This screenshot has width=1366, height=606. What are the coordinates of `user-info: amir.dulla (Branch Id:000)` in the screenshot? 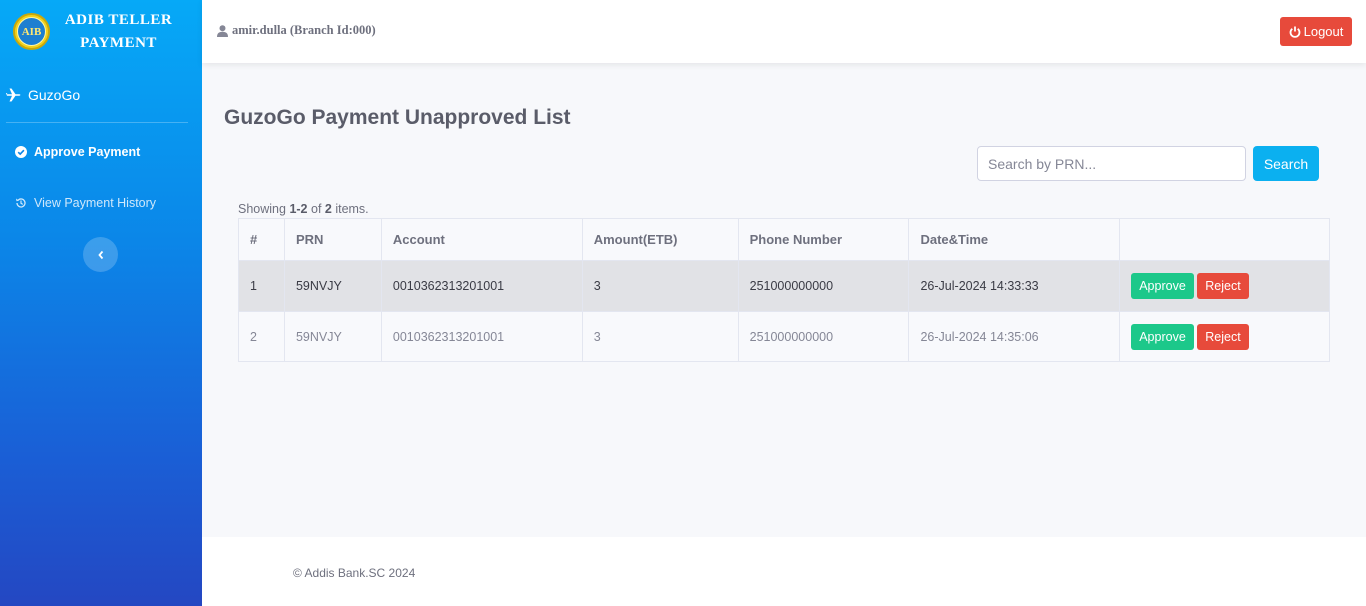 It's located at (296, 30).